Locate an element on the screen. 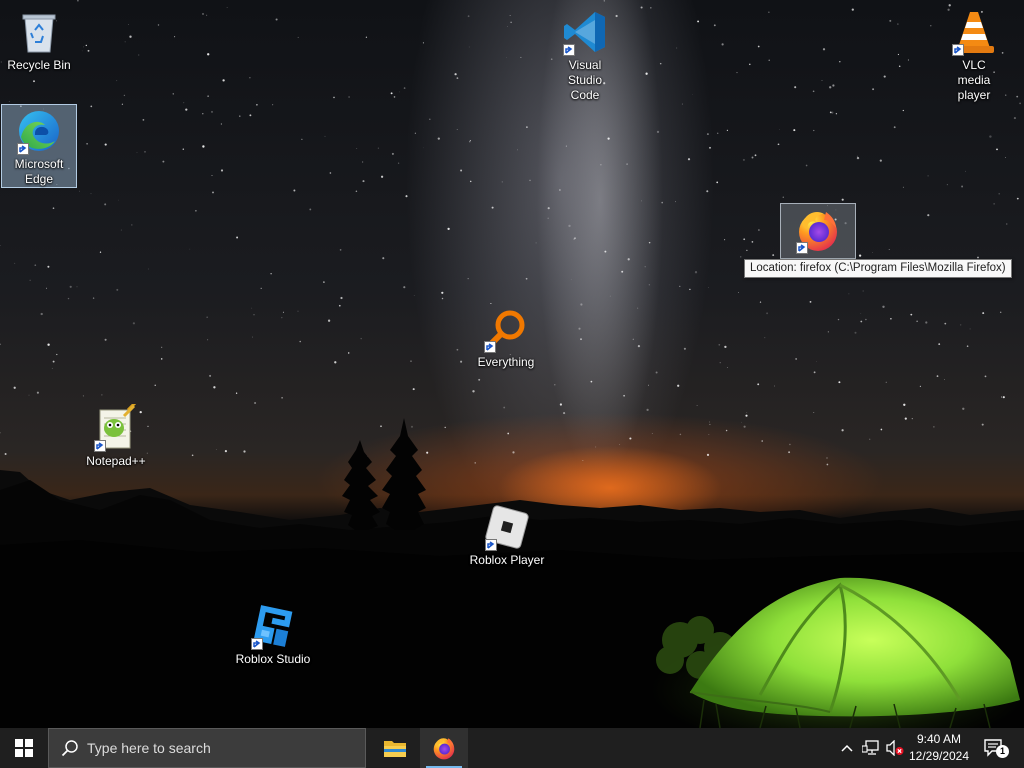 The height and width of the screenshot is (768, 1024). volume-muted-icon is located at coordinates (895, 748).